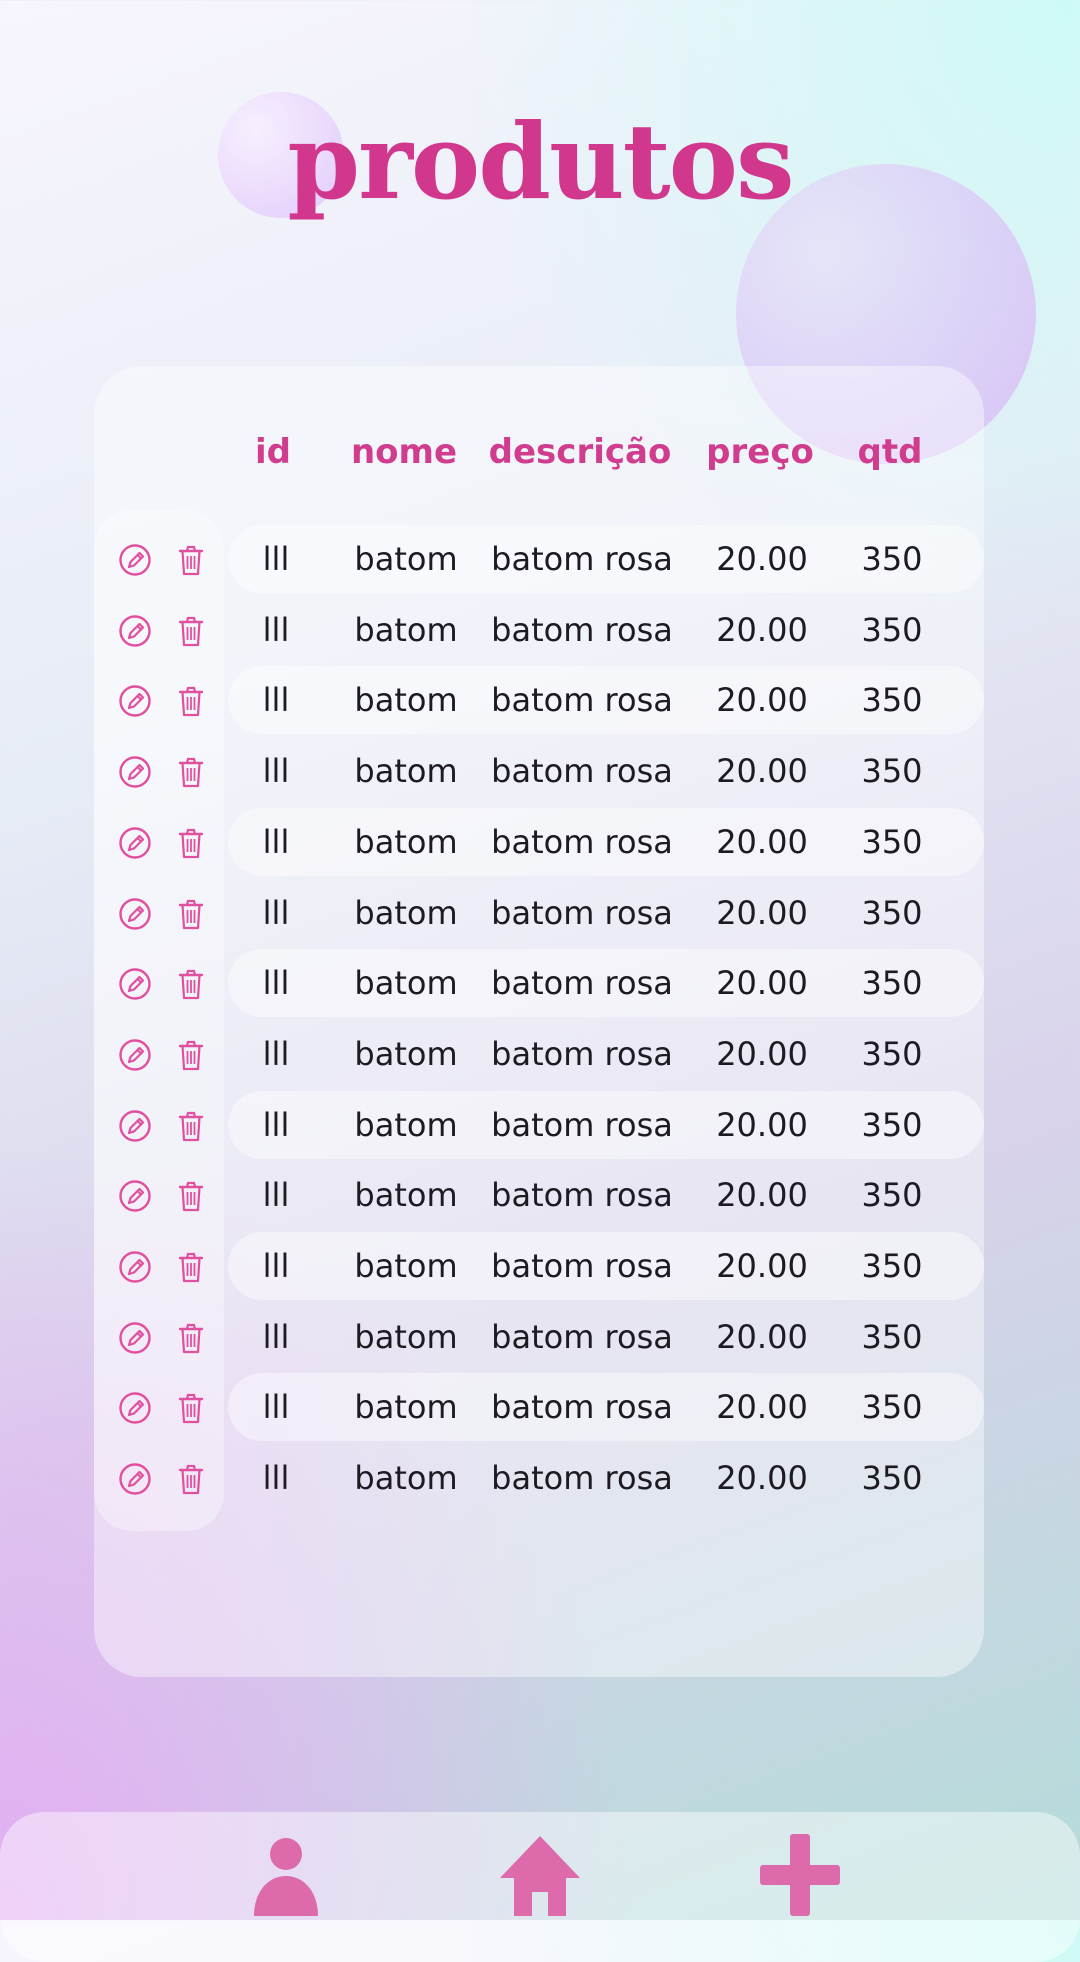 This screenshot has height=1962, width=1080. Describe the element at coordinates (540, 1875) in the screenshot. I see `home-nav-button` at that location.